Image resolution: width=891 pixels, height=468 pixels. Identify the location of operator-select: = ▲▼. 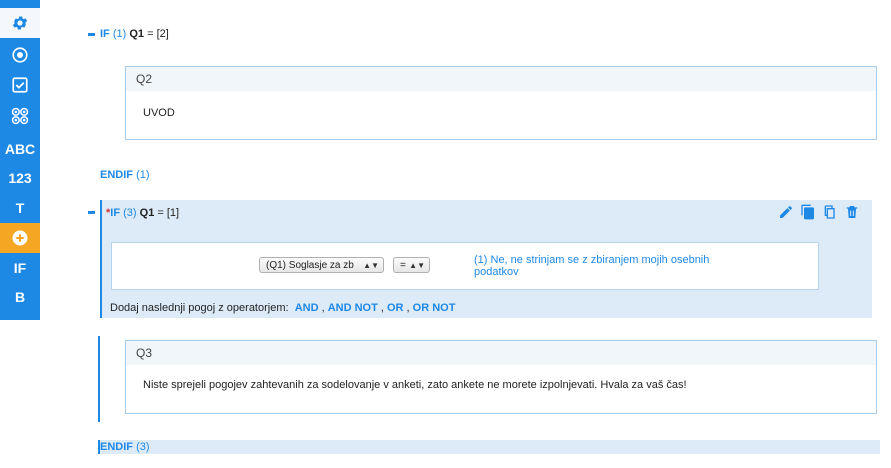
(411, 265).